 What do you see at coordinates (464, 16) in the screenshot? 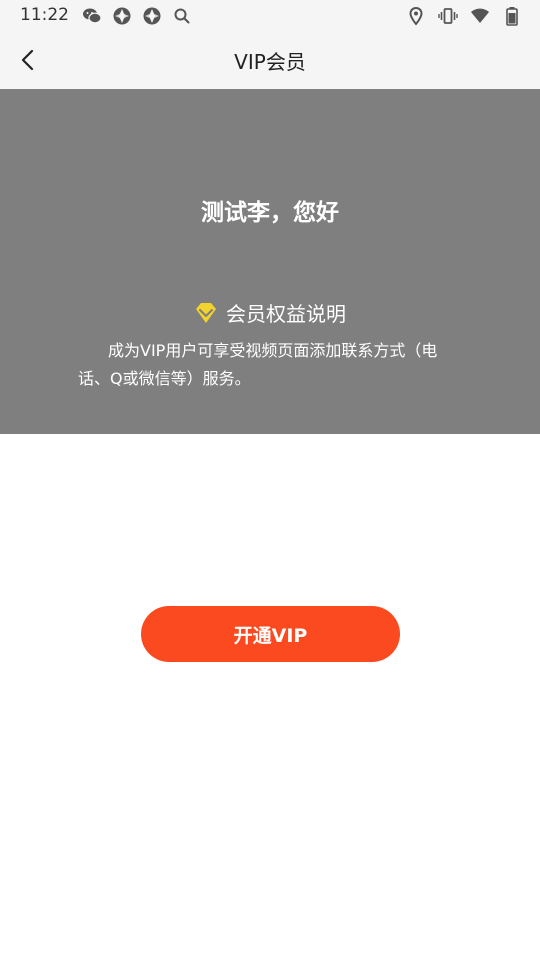
I see `status-system-icons` at bounding box center [464, 16].